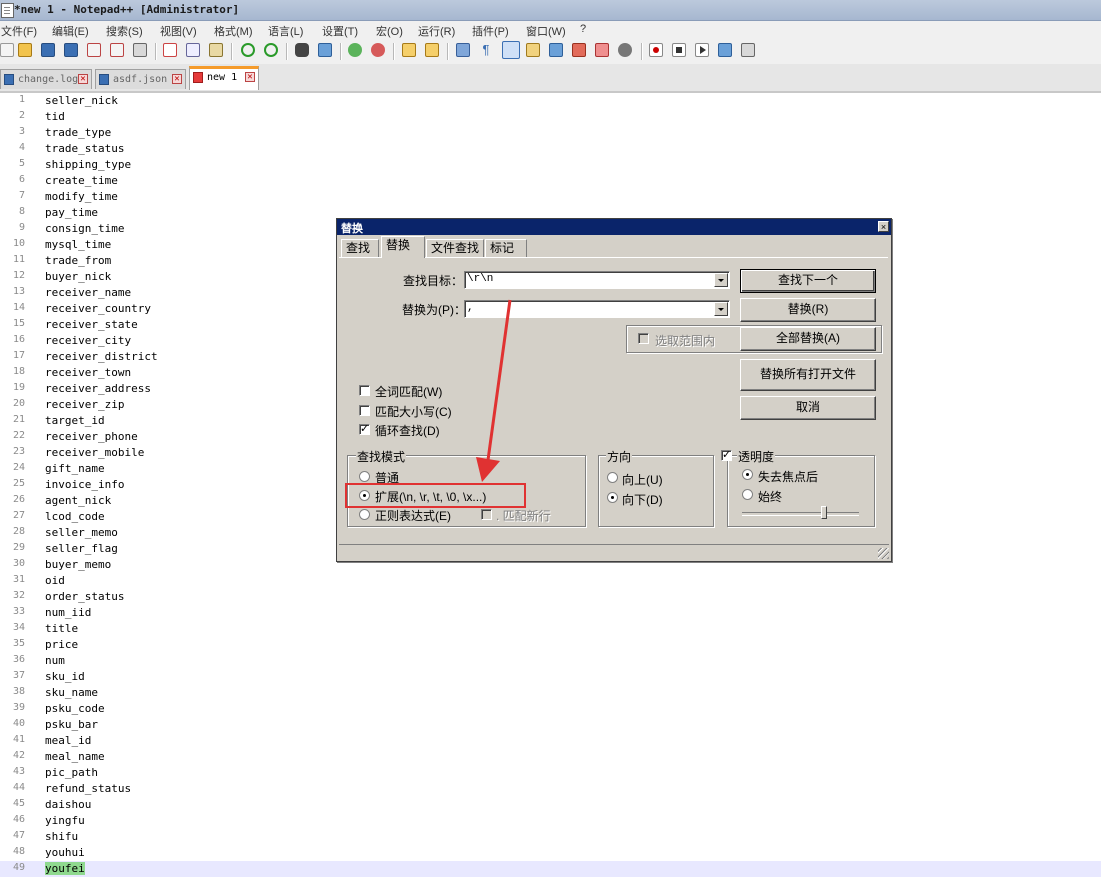  What do you see at coordinates (550, 725) in the screenshot?
I see `editor-line: 40 psku_bar` at bounding box center [550, 725].